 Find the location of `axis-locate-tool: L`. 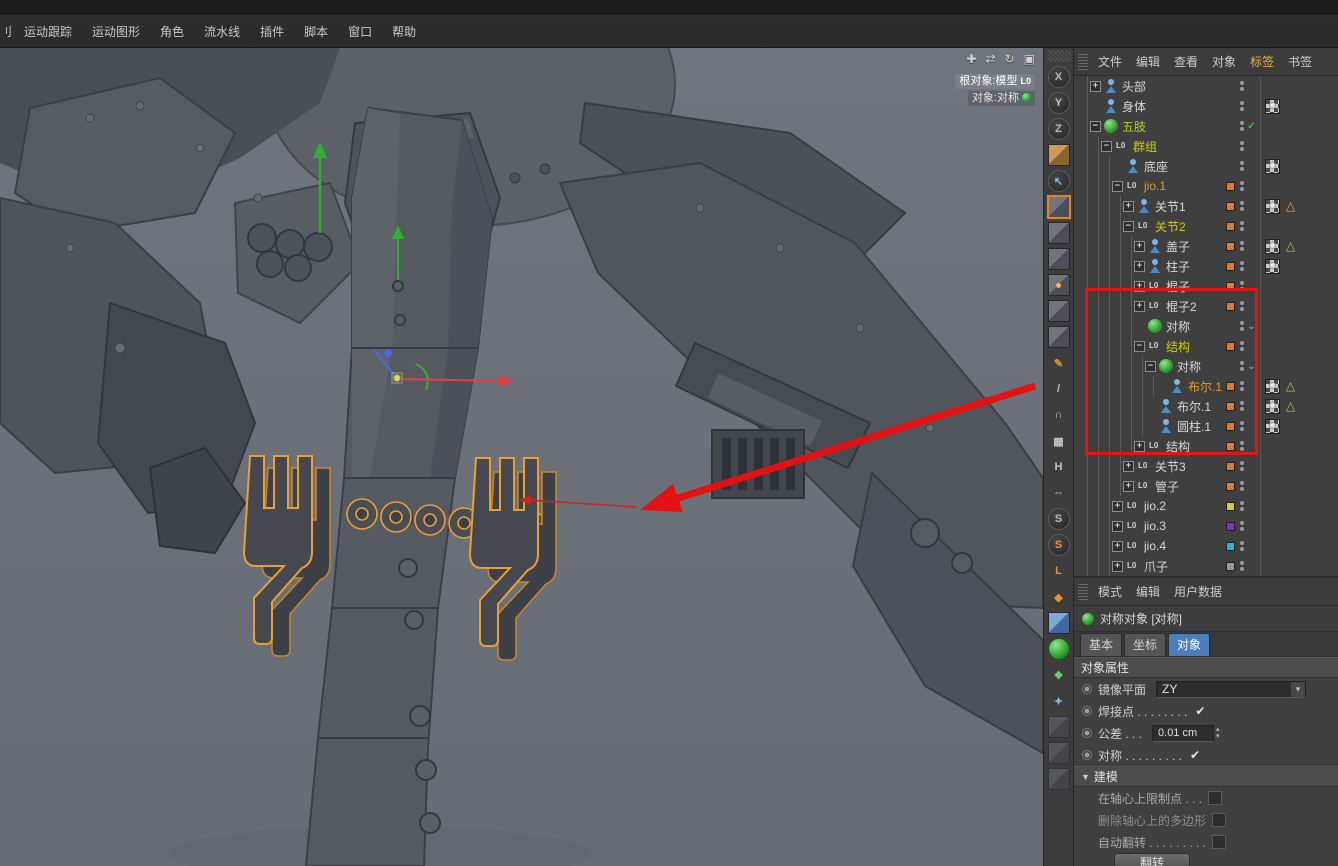

axis-locate-tool: L is located at coordinates (1059, 571).